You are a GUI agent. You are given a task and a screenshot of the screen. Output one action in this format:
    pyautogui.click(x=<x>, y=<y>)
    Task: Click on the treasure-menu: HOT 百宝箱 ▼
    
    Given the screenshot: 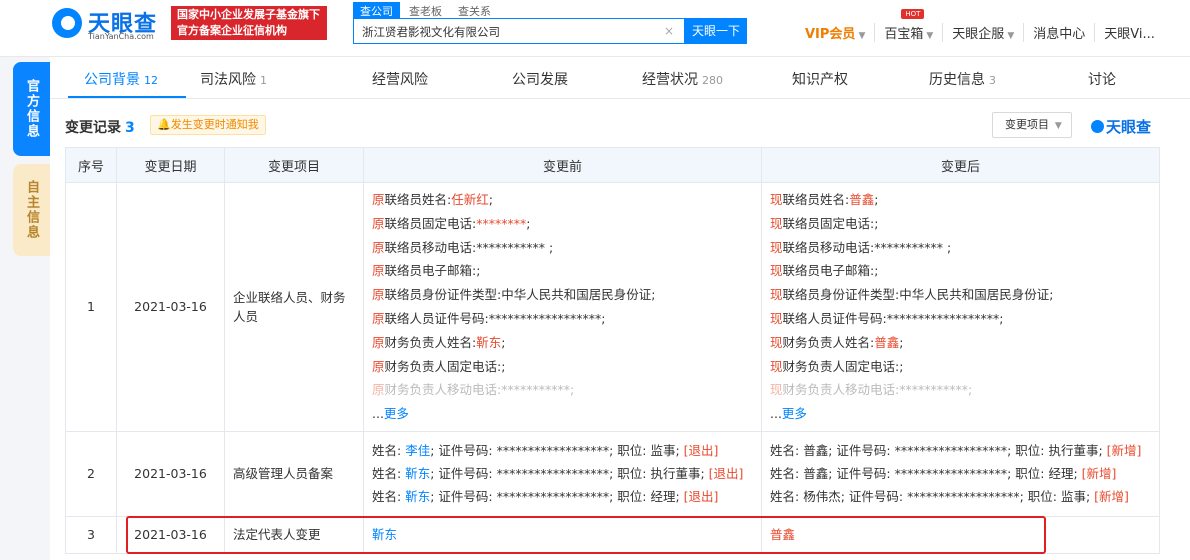 What is the action you would take?
    pyautogui.click(x=909, y=25)
    